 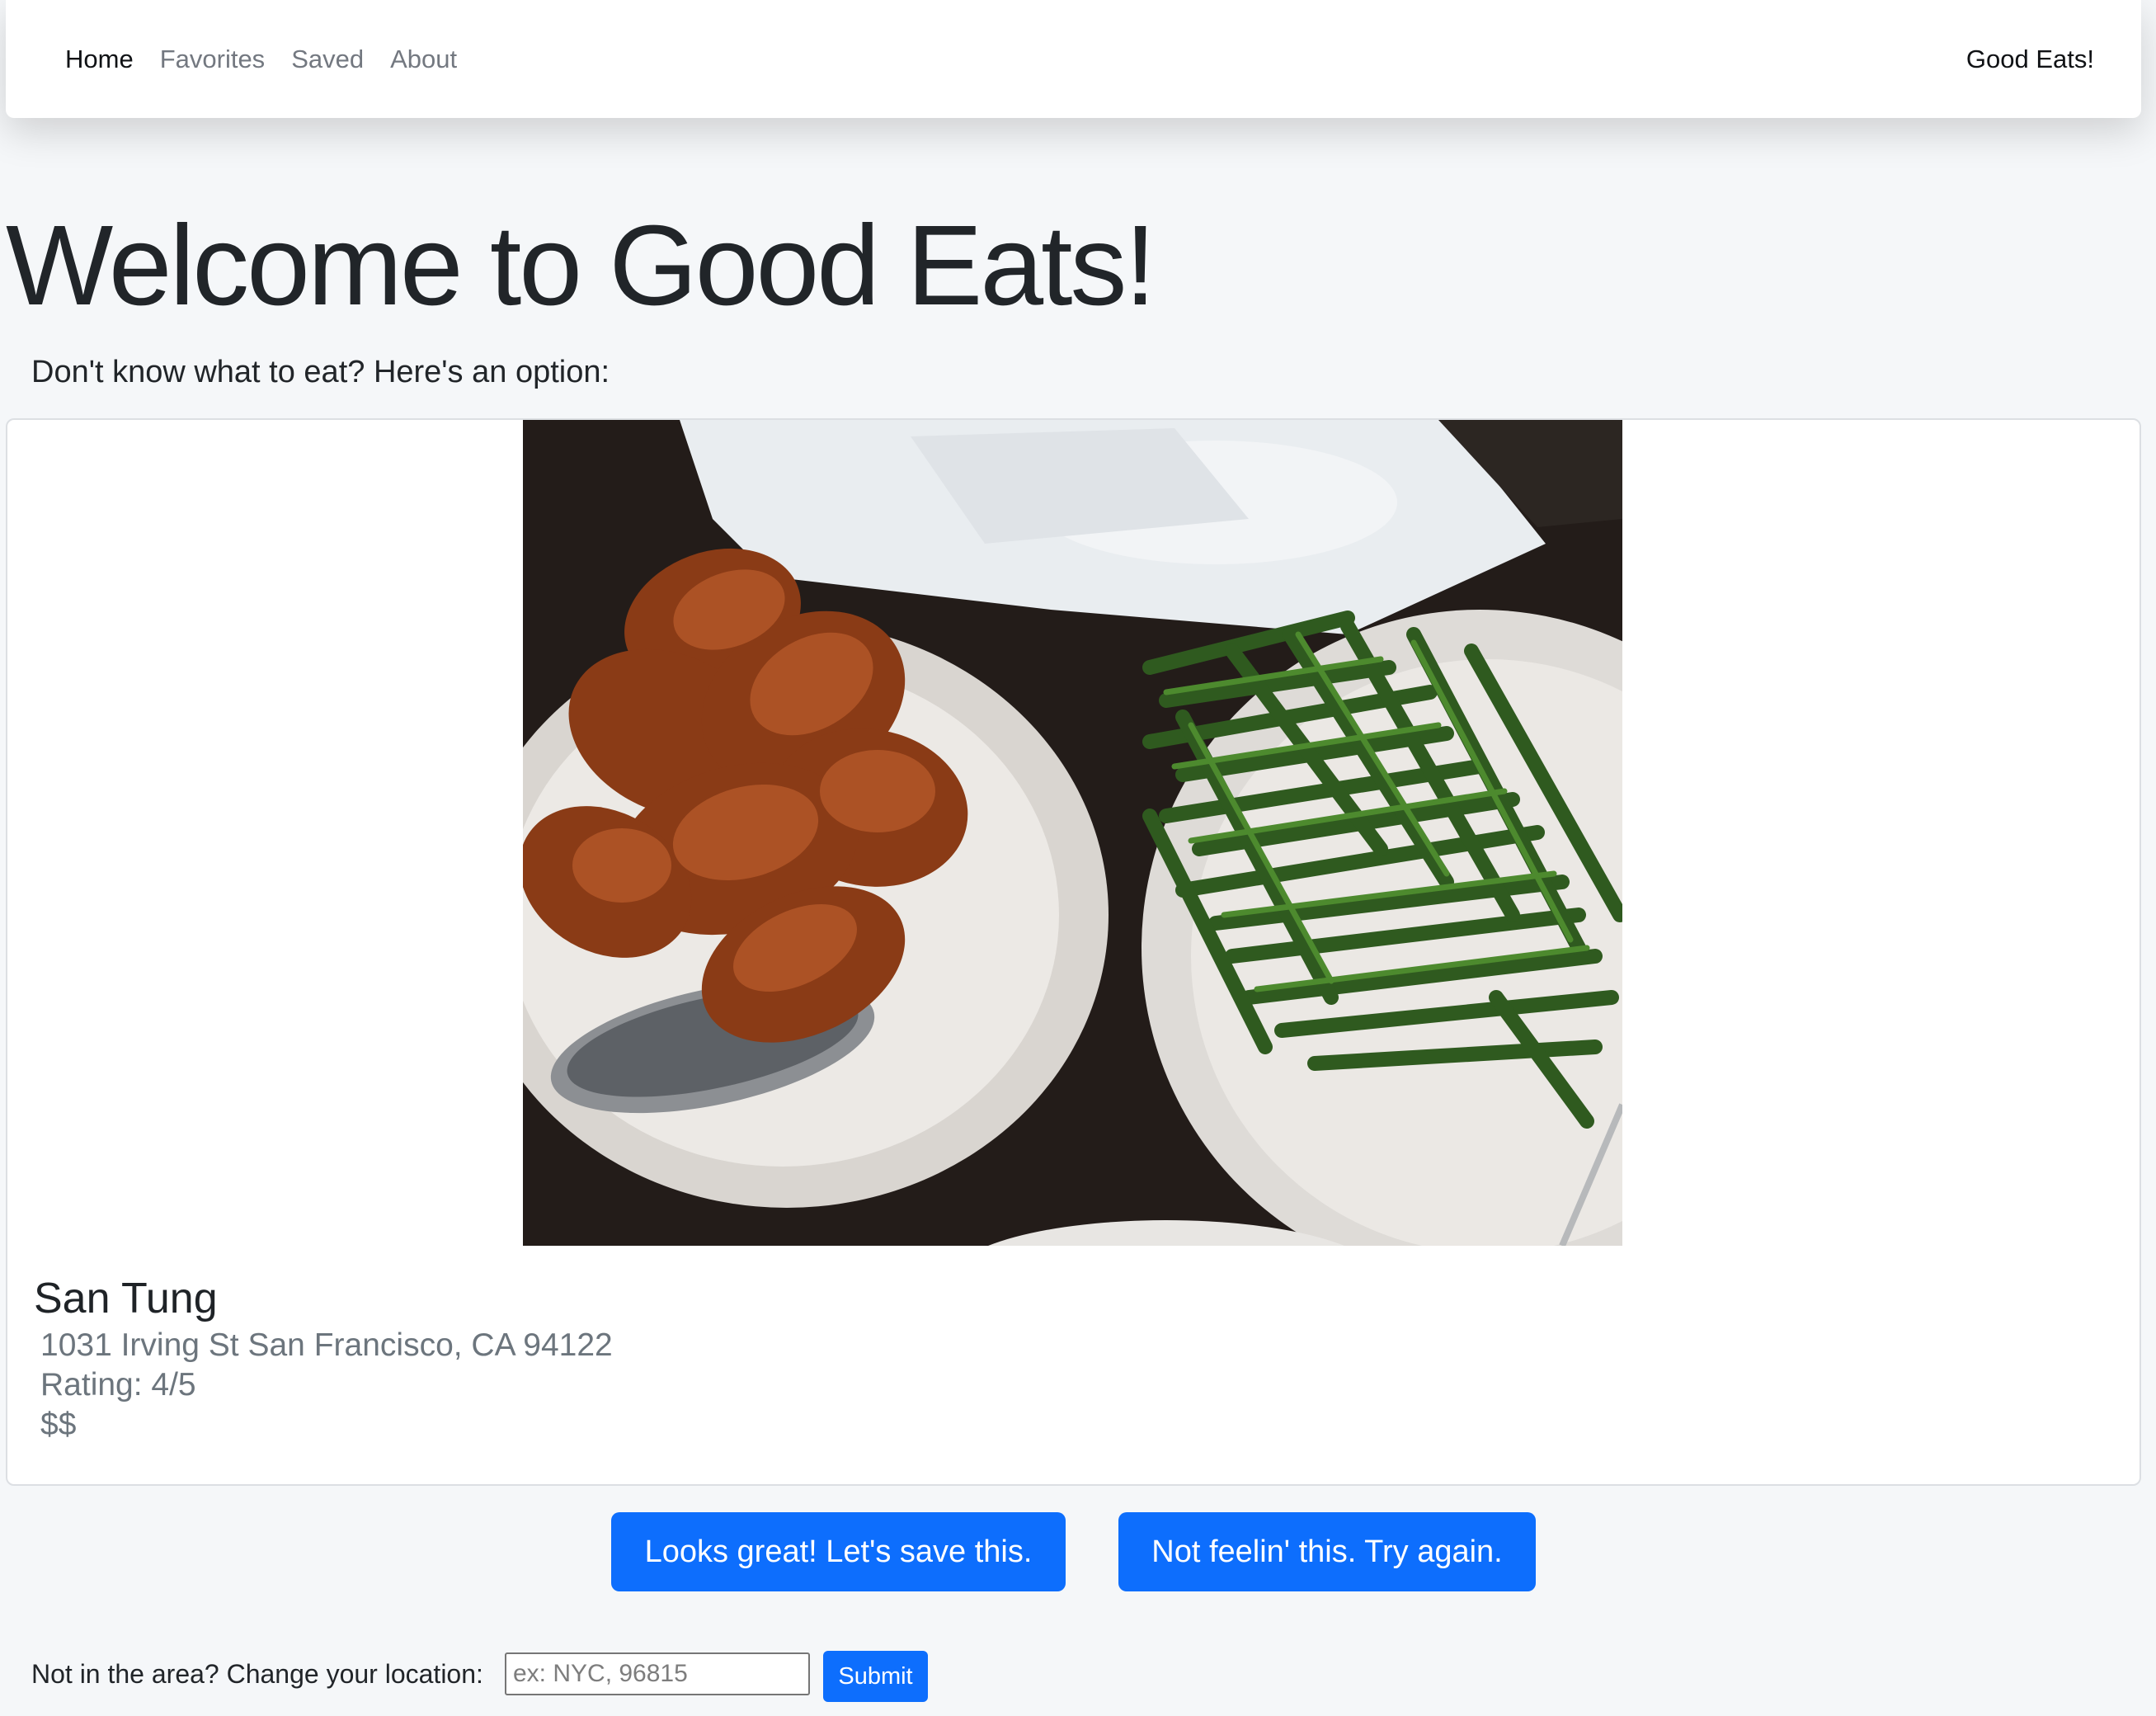 I want to click on save-restaurant-button: Looks great! Let's save this., so click(x=838, y=1551).